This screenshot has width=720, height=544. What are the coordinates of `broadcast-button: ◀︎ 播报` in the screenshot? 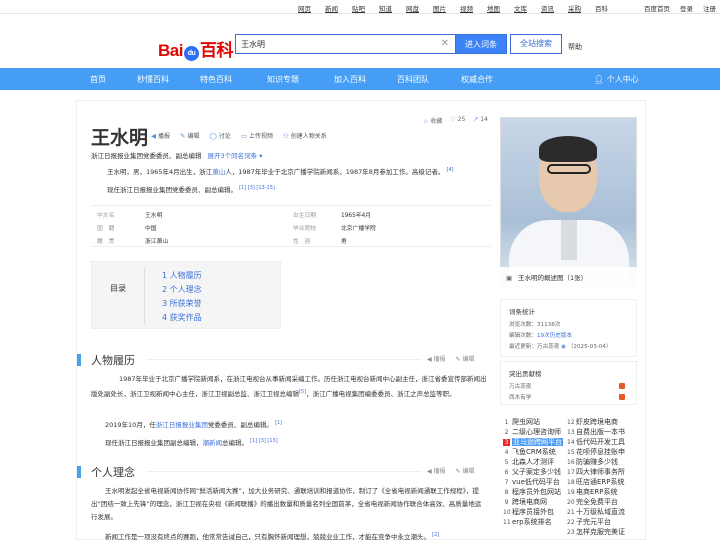 It's located at (160, 136).